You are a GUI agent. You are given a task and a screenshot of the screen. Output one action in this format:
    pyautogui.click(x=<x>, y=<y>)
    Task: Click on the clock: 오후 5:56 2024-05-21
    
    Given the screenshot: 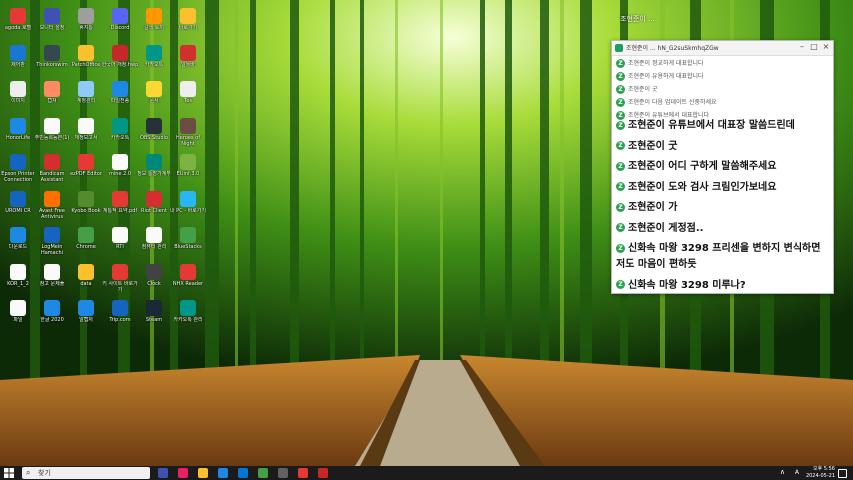 What is the action you would take?
    pyautogui.click(x=820, y=473)
    